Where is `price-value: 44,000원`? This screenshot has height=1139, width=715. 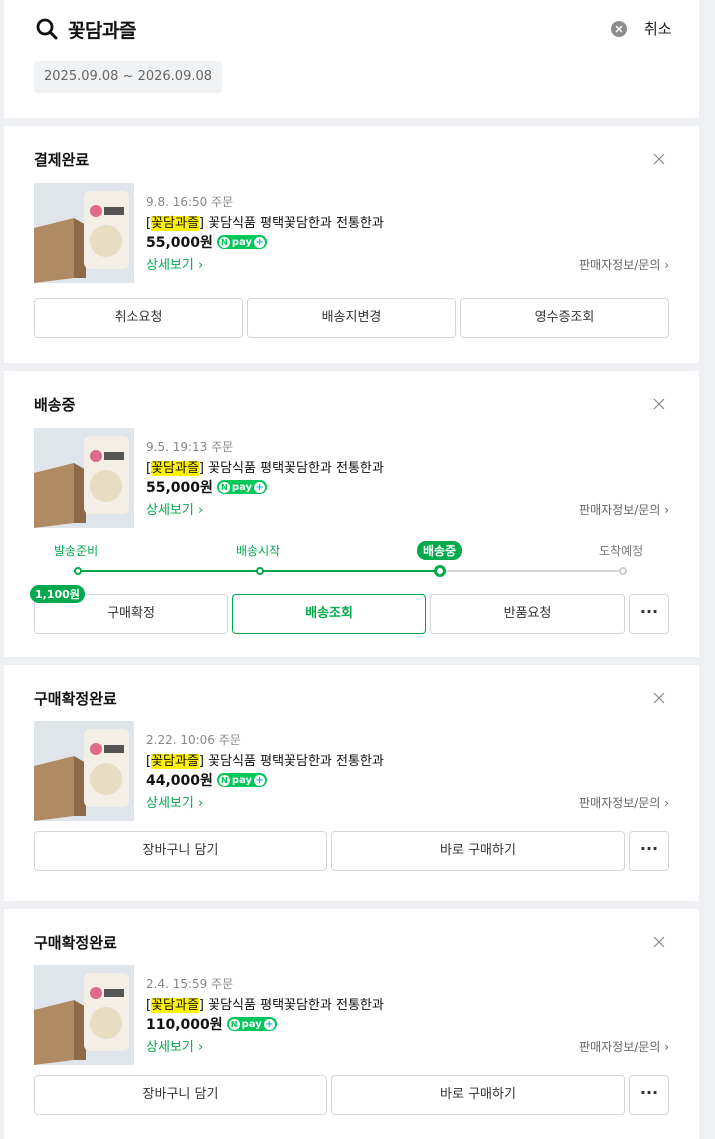 price-value: 44,000원 is located at coordinates (179, 781).